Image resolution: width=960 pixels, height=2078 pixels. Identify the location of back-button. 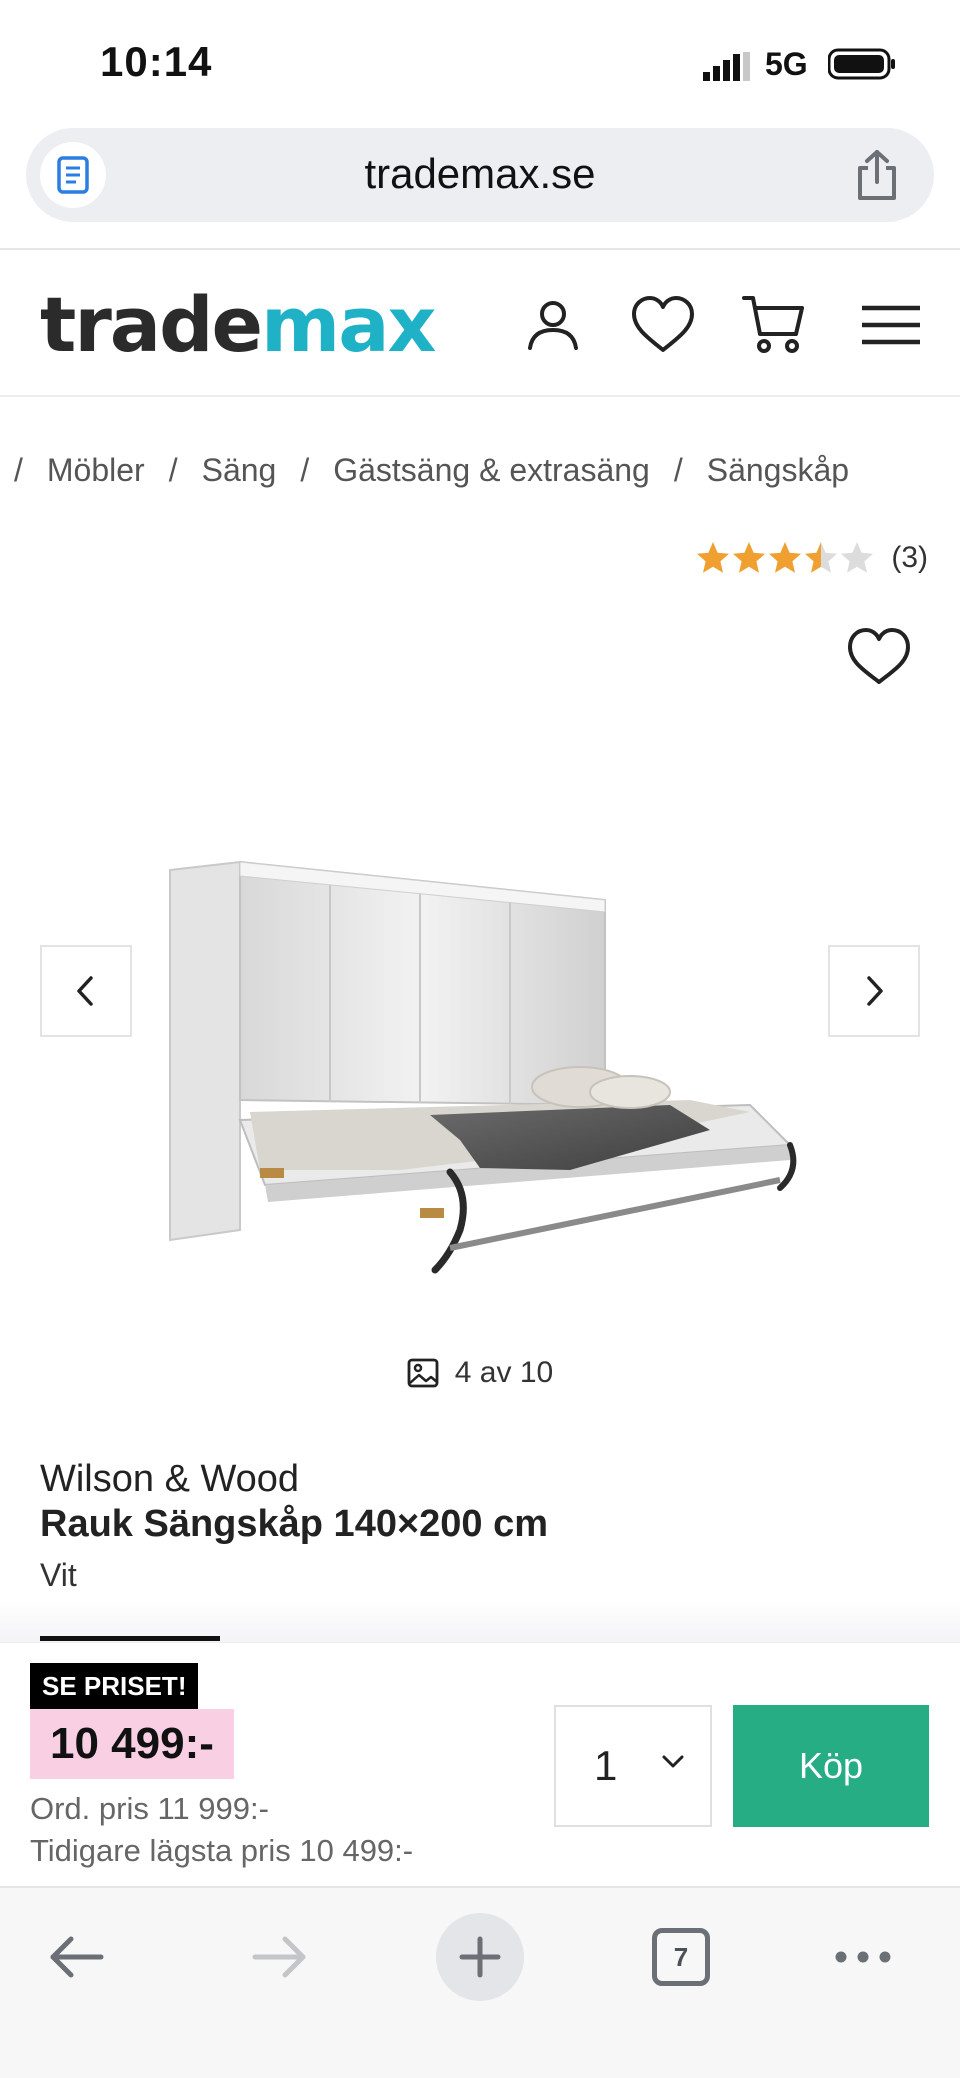
(77, 1957).